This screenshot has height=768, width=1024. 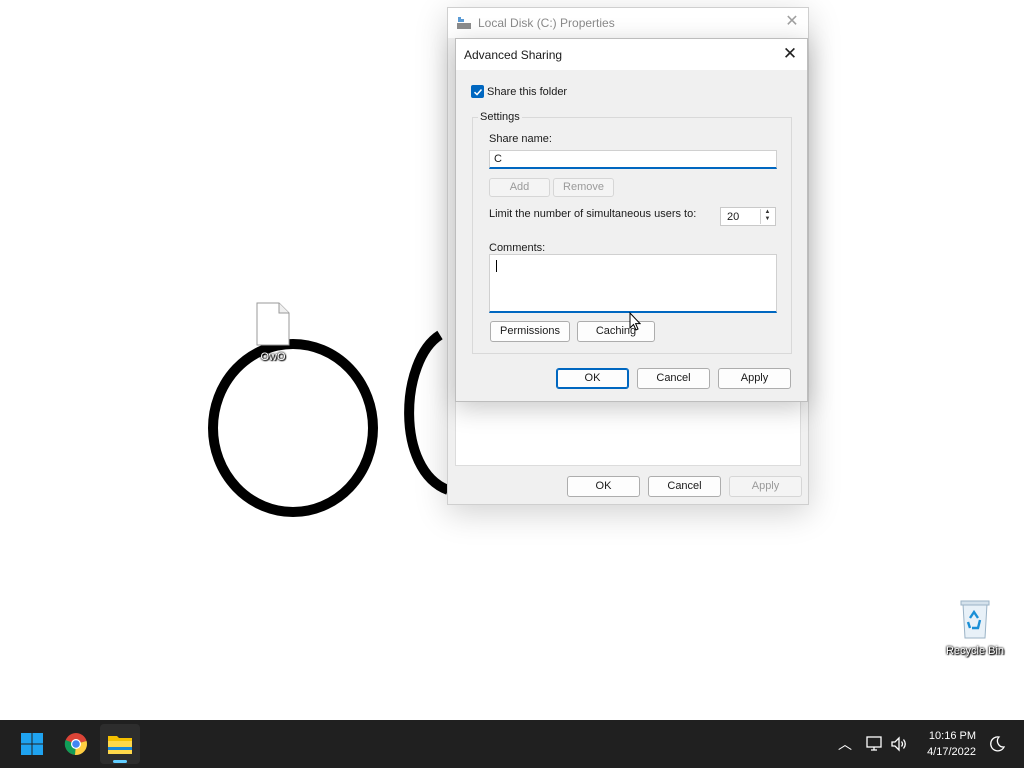 I want to click on desktop-recycle-bin: Recycle Bin, so click(x=975, y=627).